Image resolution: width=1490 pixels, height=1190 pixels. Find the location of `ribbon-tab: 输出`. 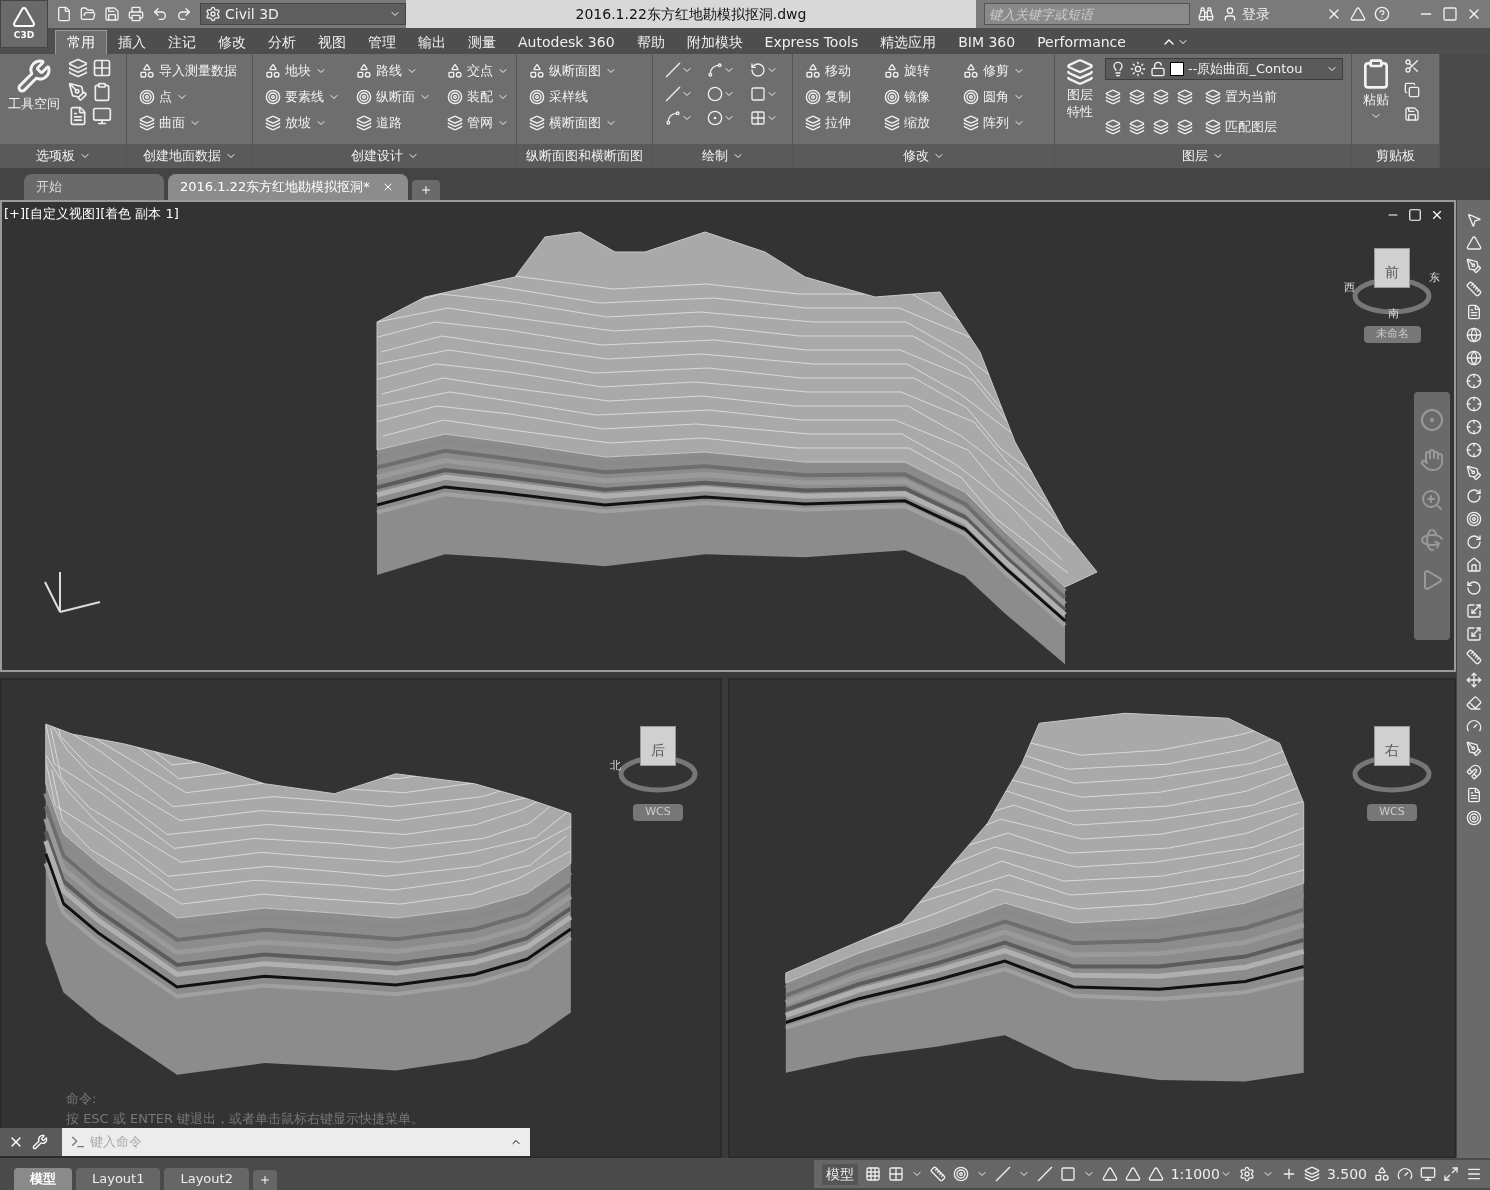

ribbon-tab: 输出 is located at coordinates (432, 42).